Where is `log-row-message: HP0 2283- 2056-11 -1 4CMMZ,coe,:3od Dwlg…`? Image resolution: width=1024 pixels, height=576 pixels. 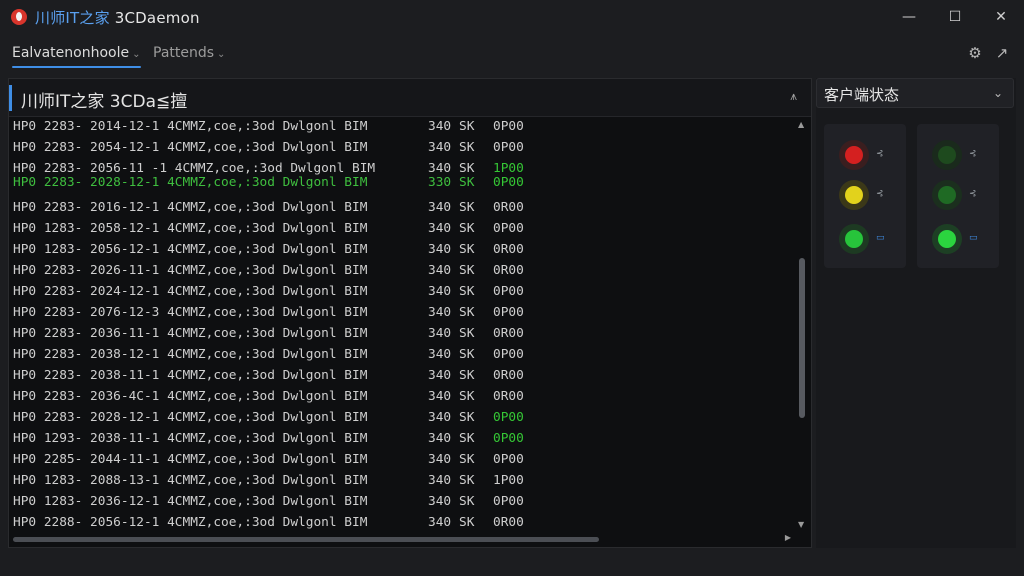
log-row-message: HP0 2283- 2056-11 -1 4CMMZ,coe,:3od Dwlg… is located at coordinates (194, 168).